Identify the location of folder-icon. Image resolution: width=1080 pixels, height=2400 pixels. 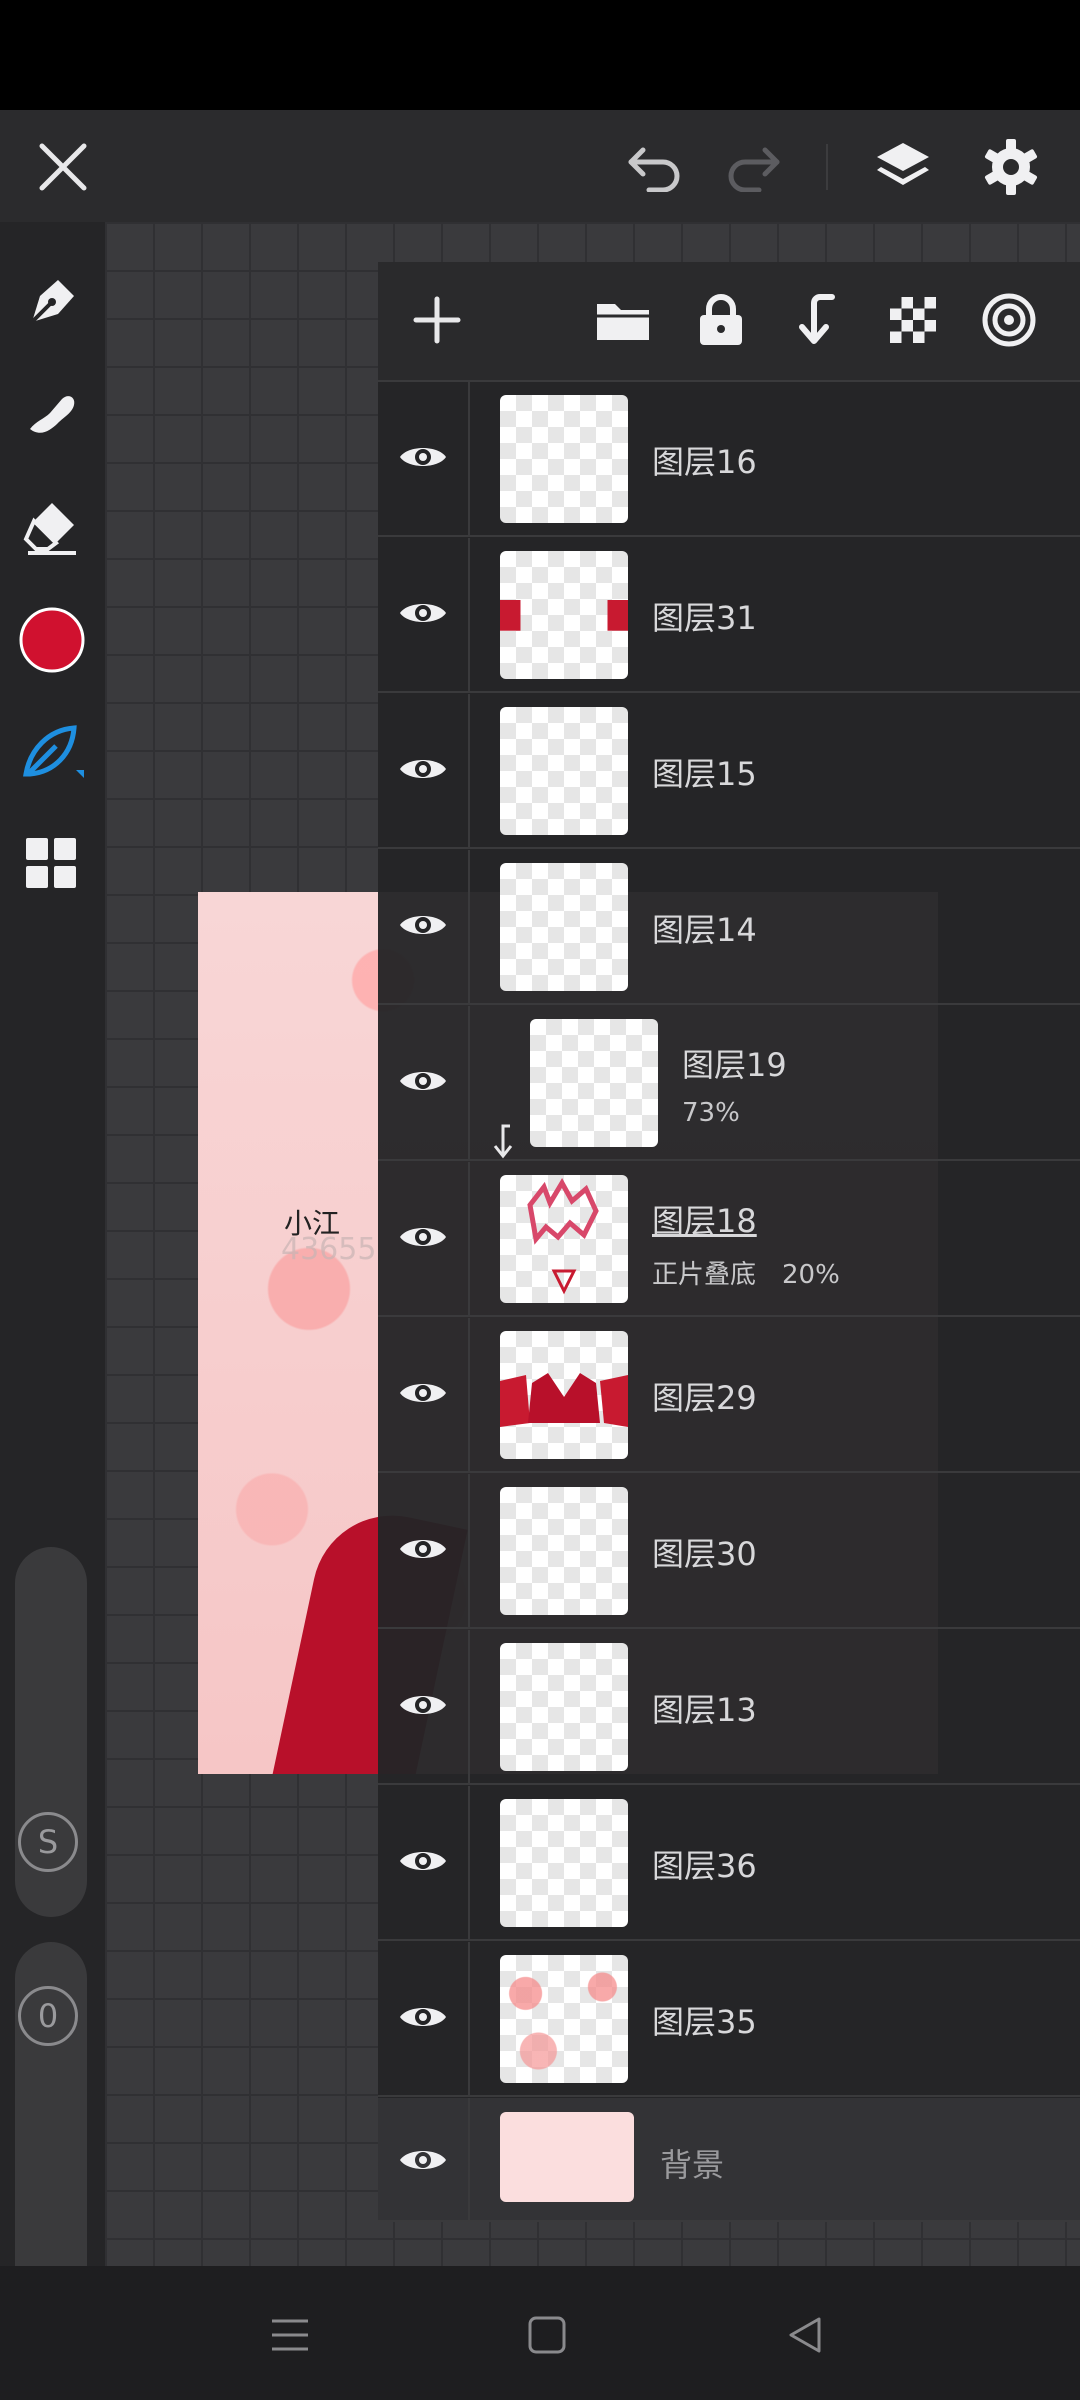
(623, 320).